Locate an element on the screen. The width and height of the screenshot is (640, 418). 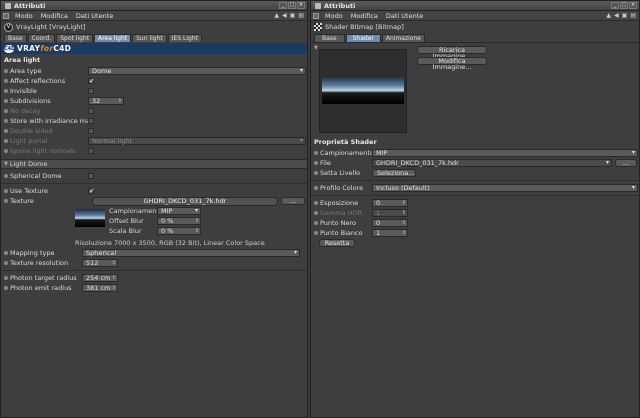
no-decay-checkbox is located at coordinates (91, 111).